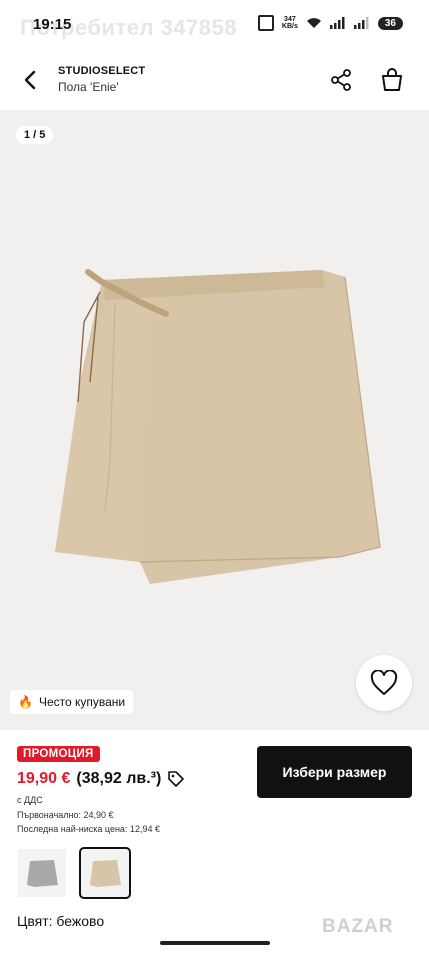 The image size is (429, 960). Describe the element at coordinates (313, 23) in the screenshot. I see `wifi-icon` at that location.